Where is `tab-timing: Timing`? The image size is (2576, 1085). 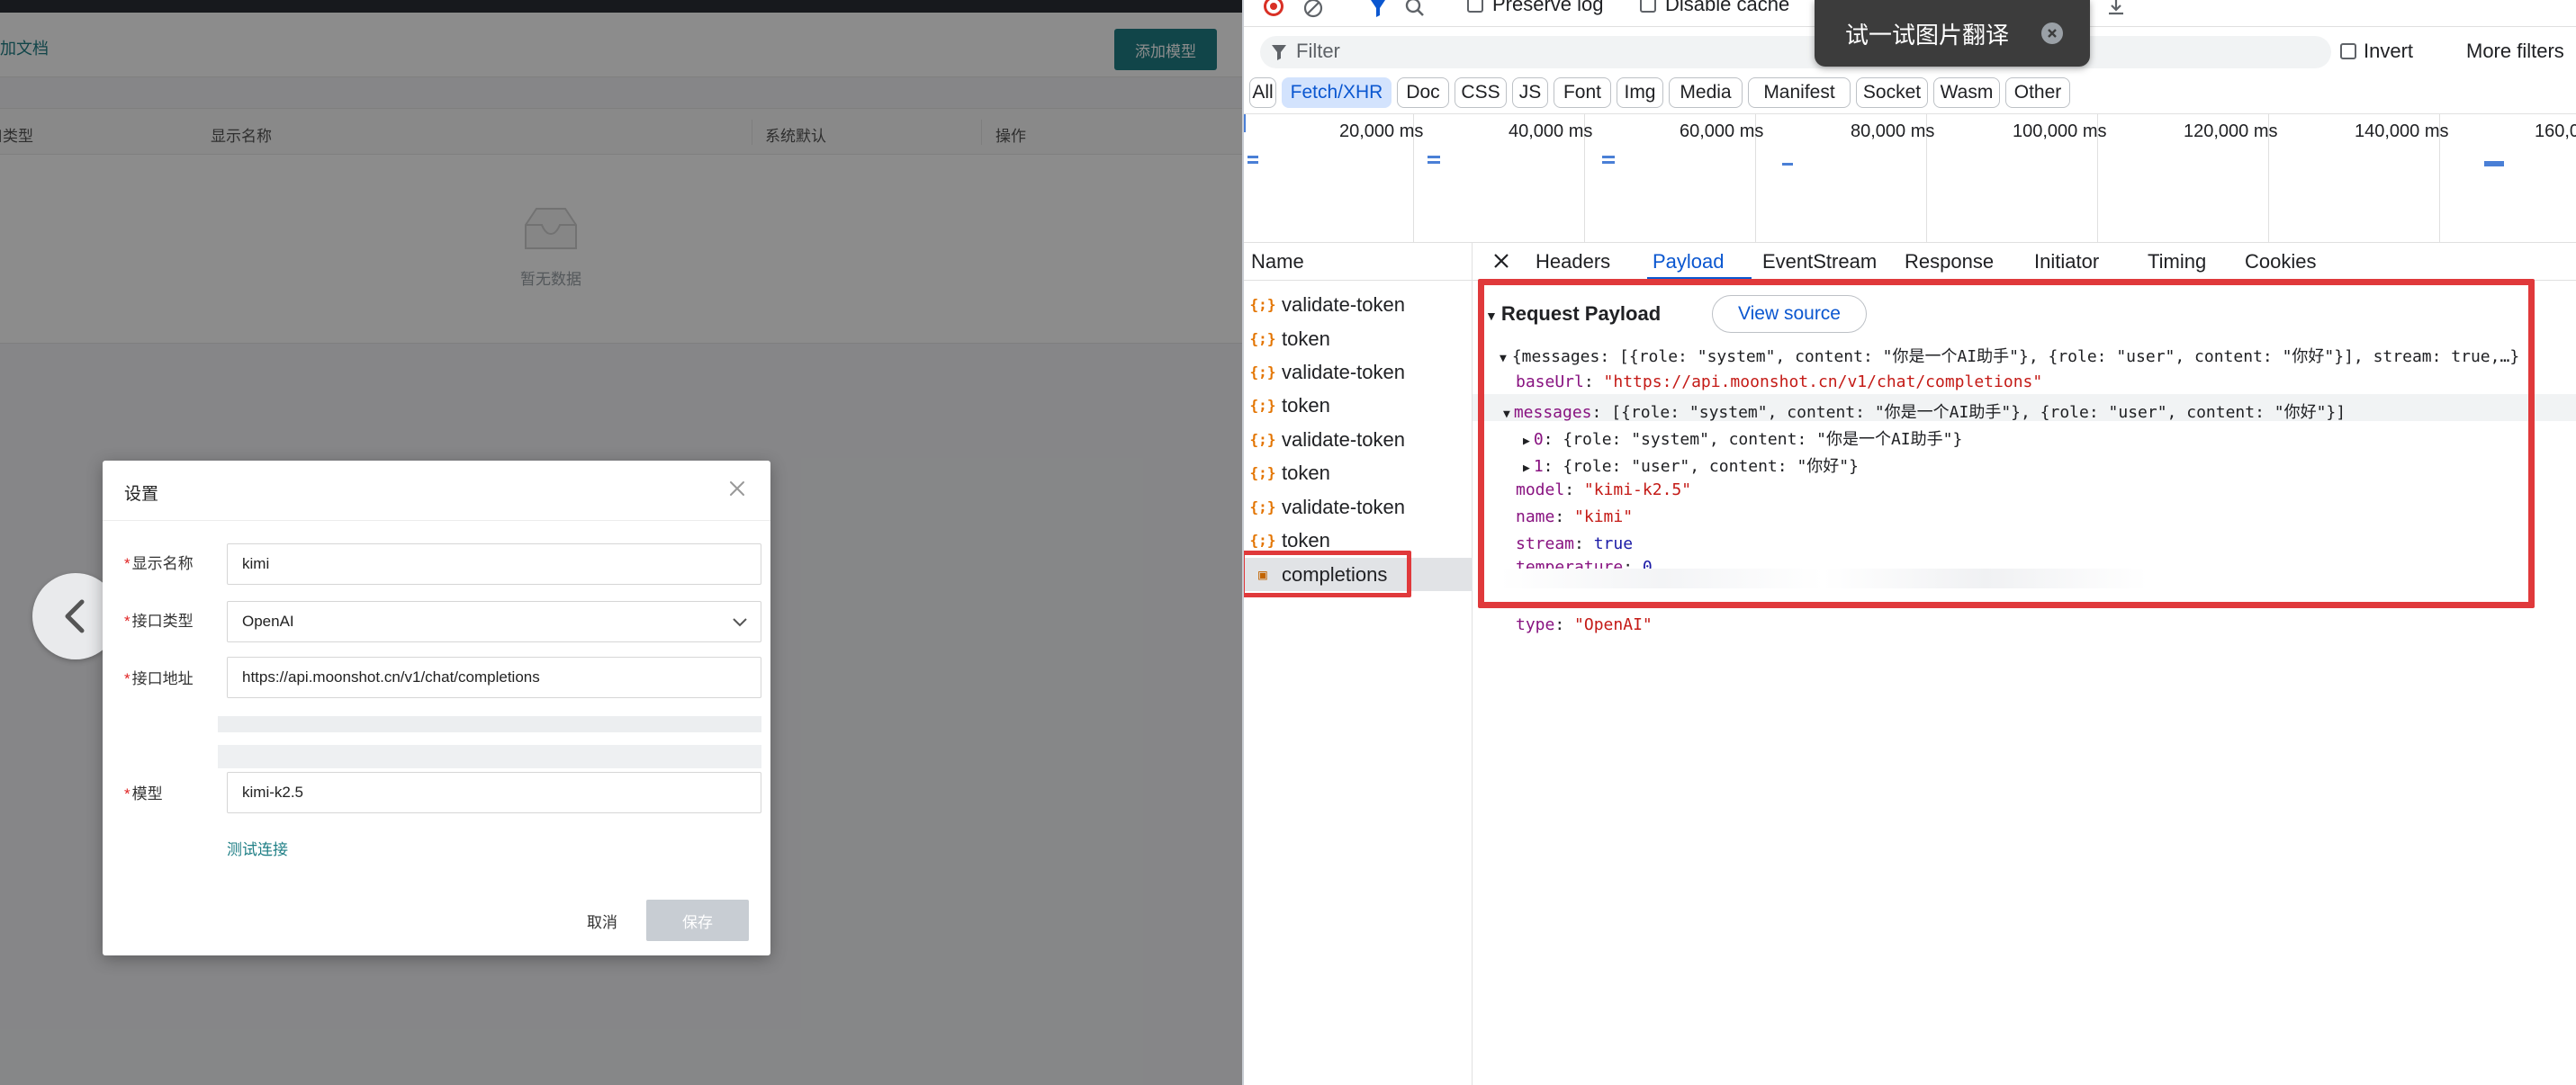 tab-timing: Timing is located at coordinates (2177, 261).